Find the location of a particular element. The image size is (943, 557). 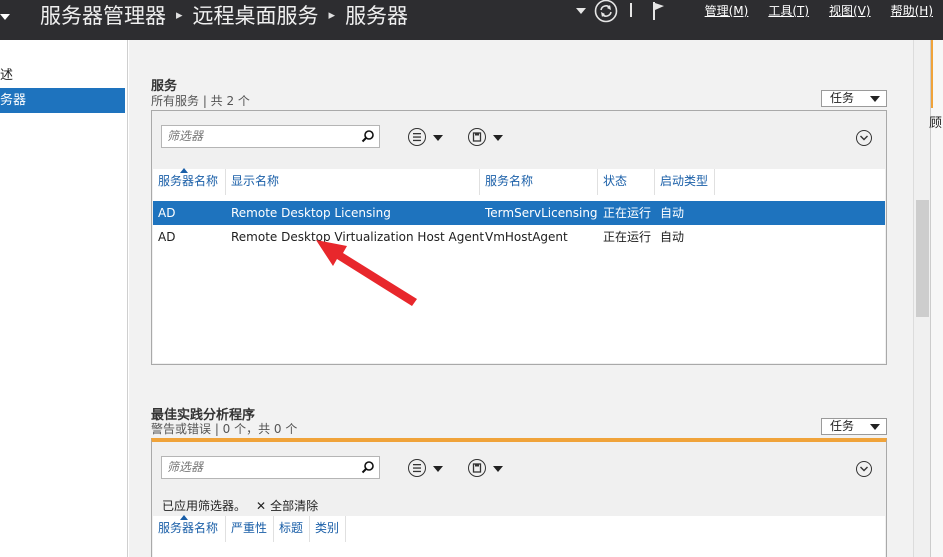

column-header-label: 启动类型 is located at coordinates (684, 181).